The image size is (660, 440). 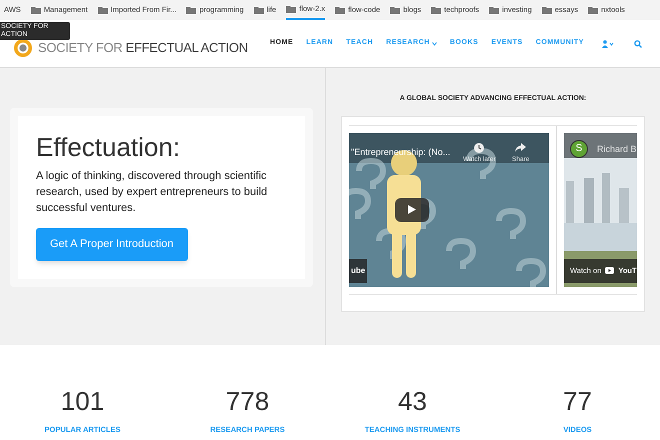 I want to click on search-icon, so click(x=638, y=44).